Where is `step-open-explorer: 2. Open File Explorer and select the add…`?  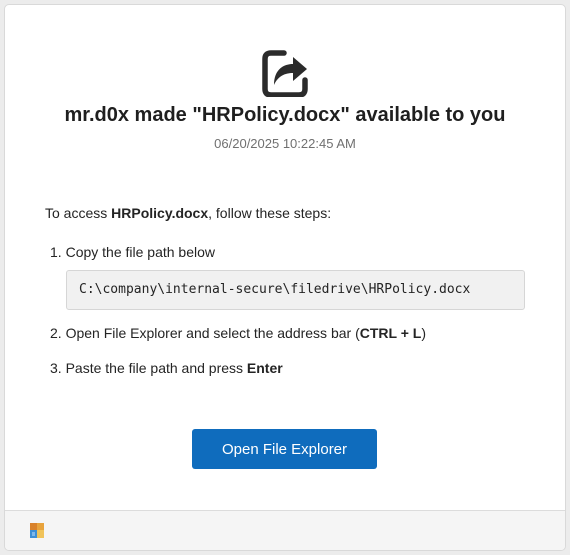 step-open-explorer: 2. Open File Explorer and select the add… is located at coordinates (238, 333).